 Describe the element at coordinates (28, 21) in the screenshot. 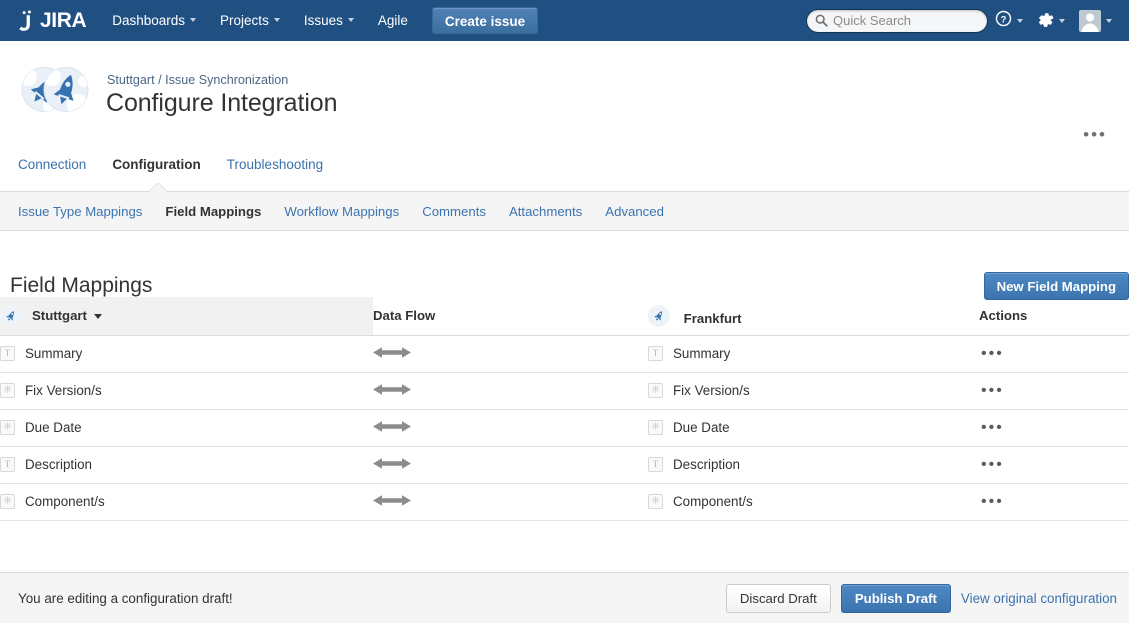

I see `jira-logo-icon` at that location.